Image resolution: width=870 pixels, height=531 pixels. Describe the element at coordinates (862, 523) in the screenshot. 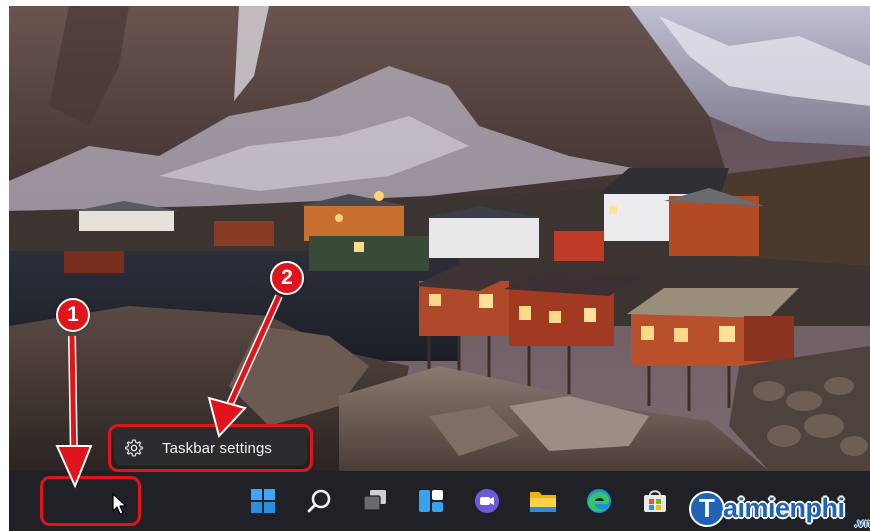

I see `watermark-suffix: .vn` at that location.